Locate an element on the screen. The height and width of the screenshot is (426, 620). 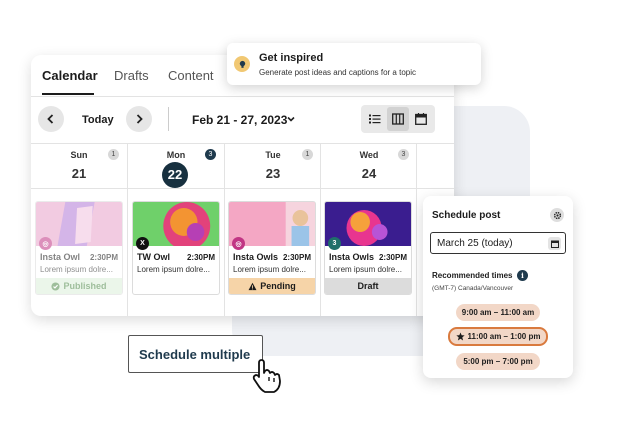
day-number: 21 is located at coordinates (79, 173).